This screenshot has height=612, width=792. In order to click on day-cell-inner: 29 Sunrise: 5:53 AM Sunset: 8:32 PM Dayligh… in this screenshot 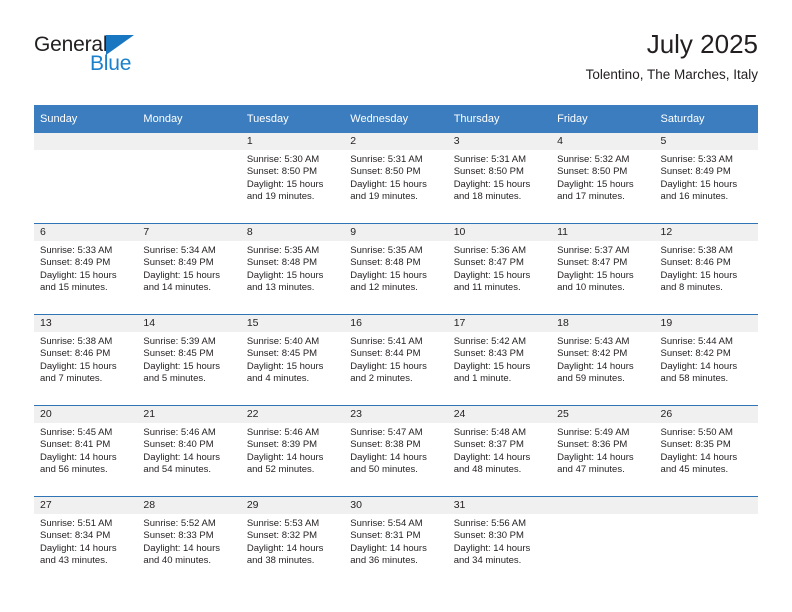, I will do `click(292, 542)`.